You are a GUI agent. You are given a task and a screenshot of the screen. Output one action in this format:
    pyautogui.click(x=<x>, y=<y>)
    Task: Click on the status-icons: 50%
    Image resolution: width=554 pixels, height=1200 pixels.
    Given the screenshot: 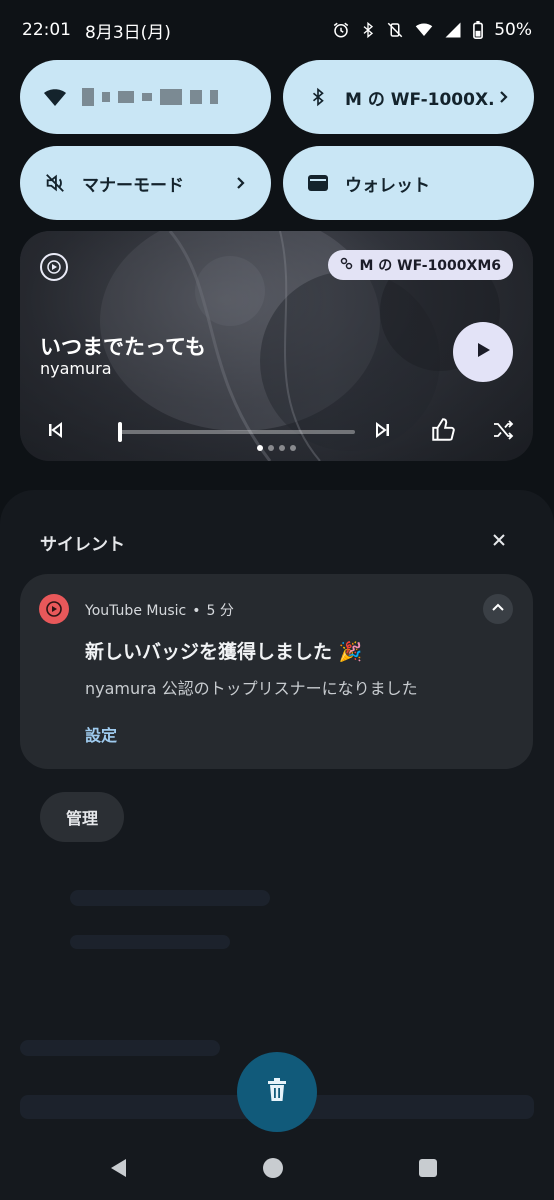 What is the action you would take?
    pyautogui.click(x=432, y=30)
    